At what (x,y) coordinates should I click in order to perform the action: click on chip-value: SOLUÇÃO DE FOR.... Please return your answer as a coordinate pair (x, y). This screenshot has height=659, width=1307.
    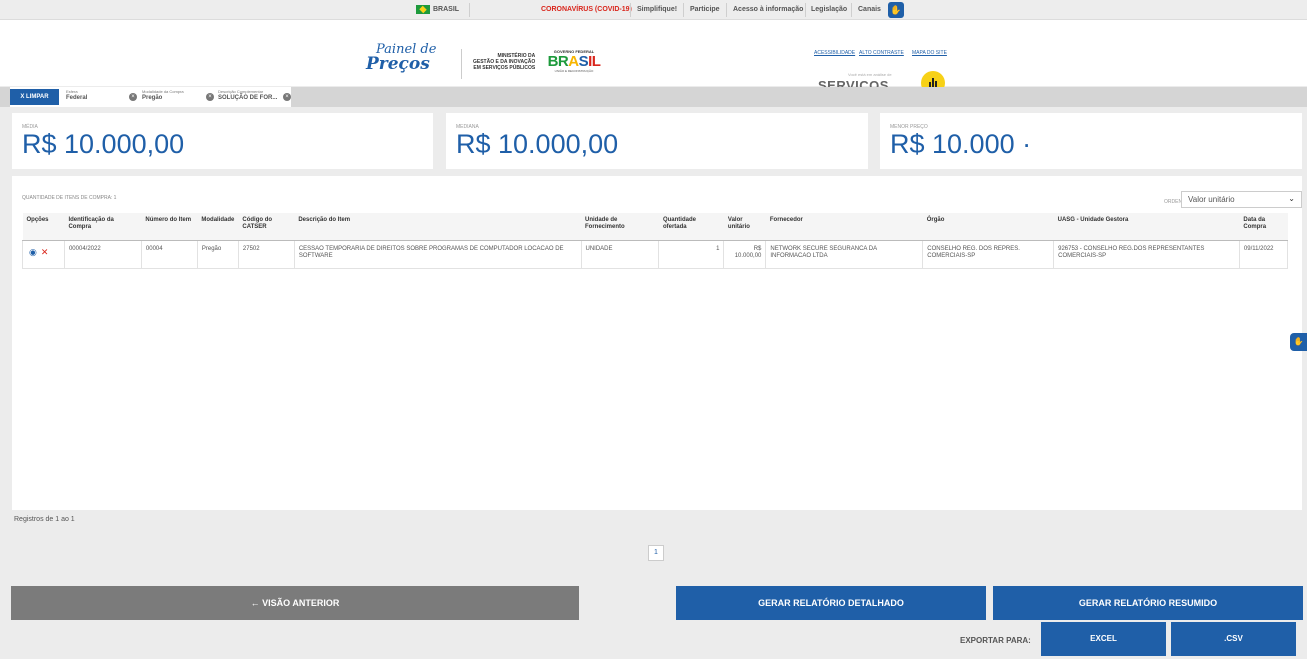
    Looking at the image, I should click on (248, 98).